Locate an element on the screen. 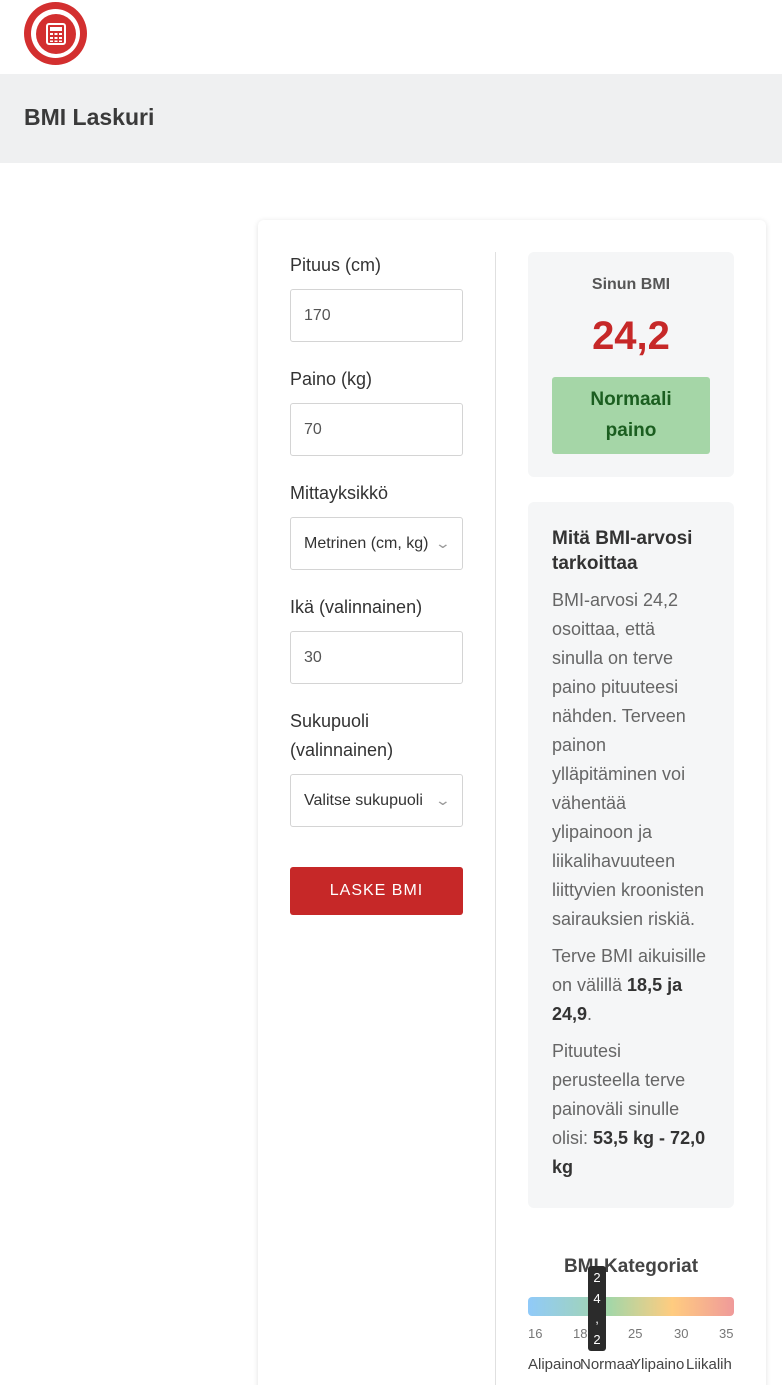 This screenshot has height=1385, width=782. category-name: Alipaino is located at coordinates (555, 1364).